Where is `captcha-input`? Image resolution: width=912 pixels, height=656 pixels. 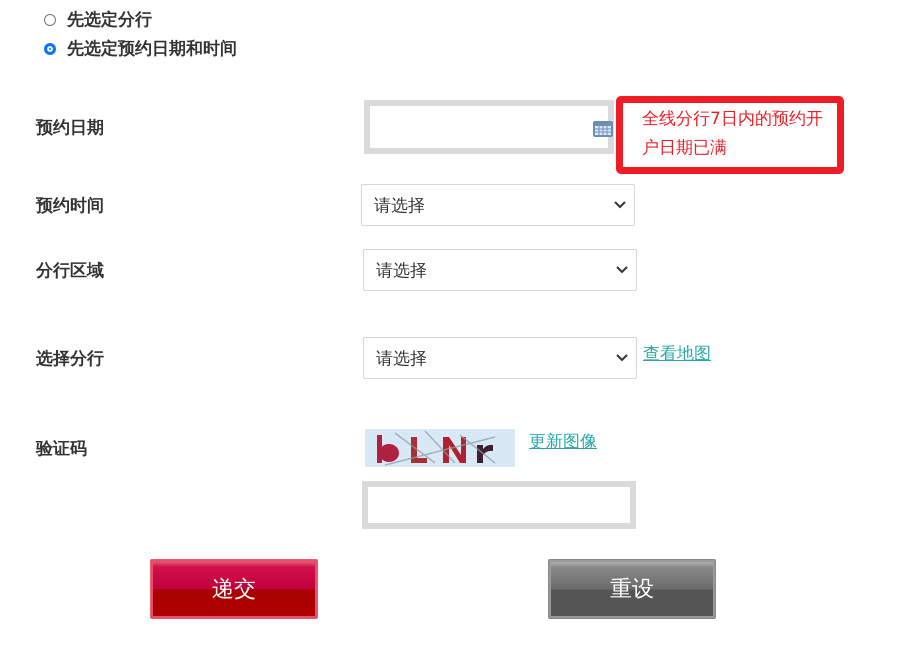 captcha-input is located at coordinates (499, 505).